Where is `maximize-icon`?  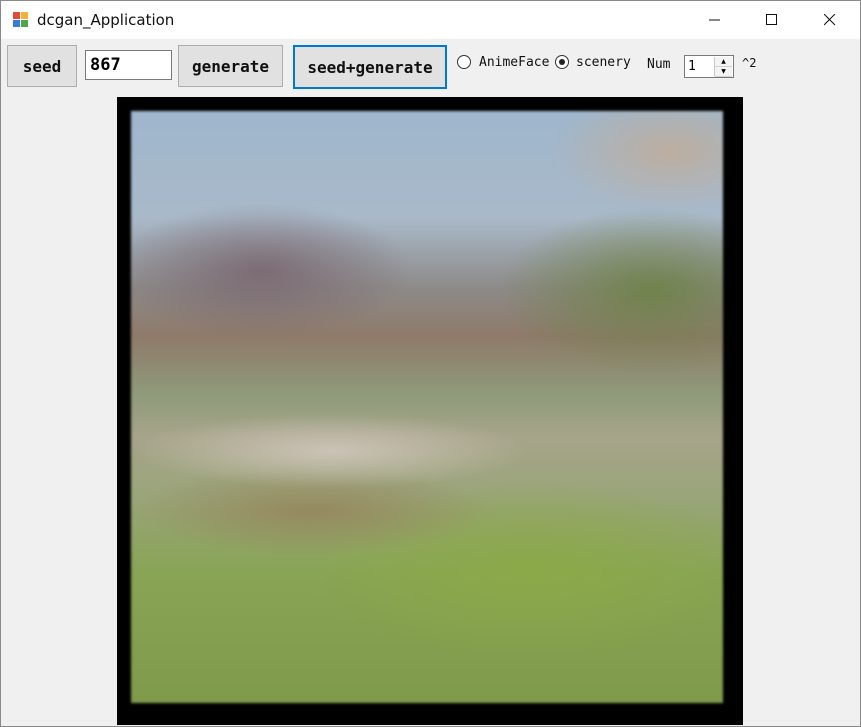
maximize-icon is located at coordinates (771, 19).